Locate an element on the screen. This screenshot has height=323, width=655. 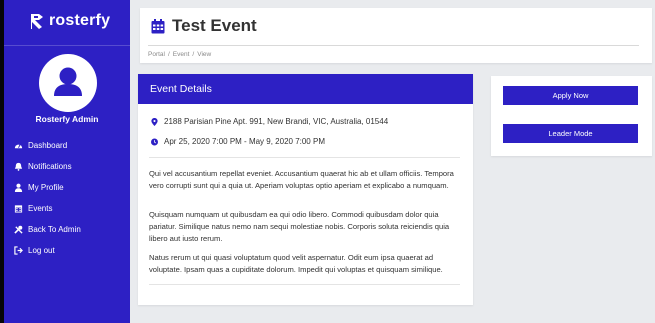
details-divider-top is located at coordinates (304, 157).